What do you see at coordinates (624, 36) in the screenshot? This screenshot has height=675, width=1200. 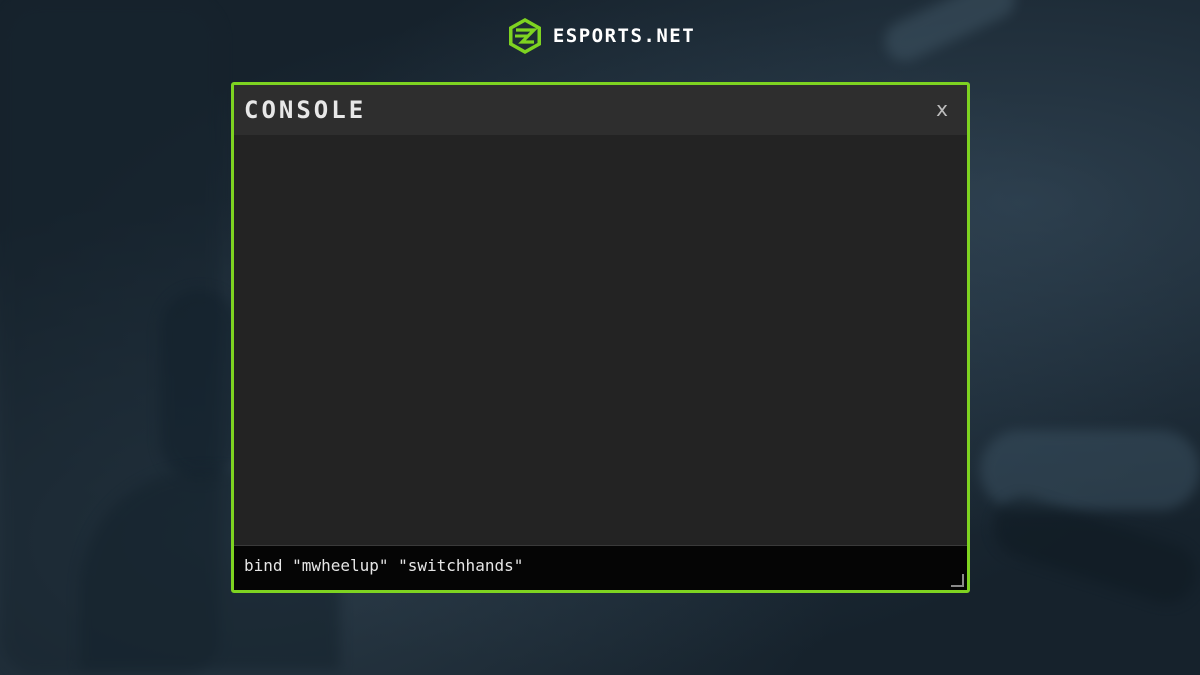 I see `logo-text: ESPORTS.NET` at bounding box center [624, 36].